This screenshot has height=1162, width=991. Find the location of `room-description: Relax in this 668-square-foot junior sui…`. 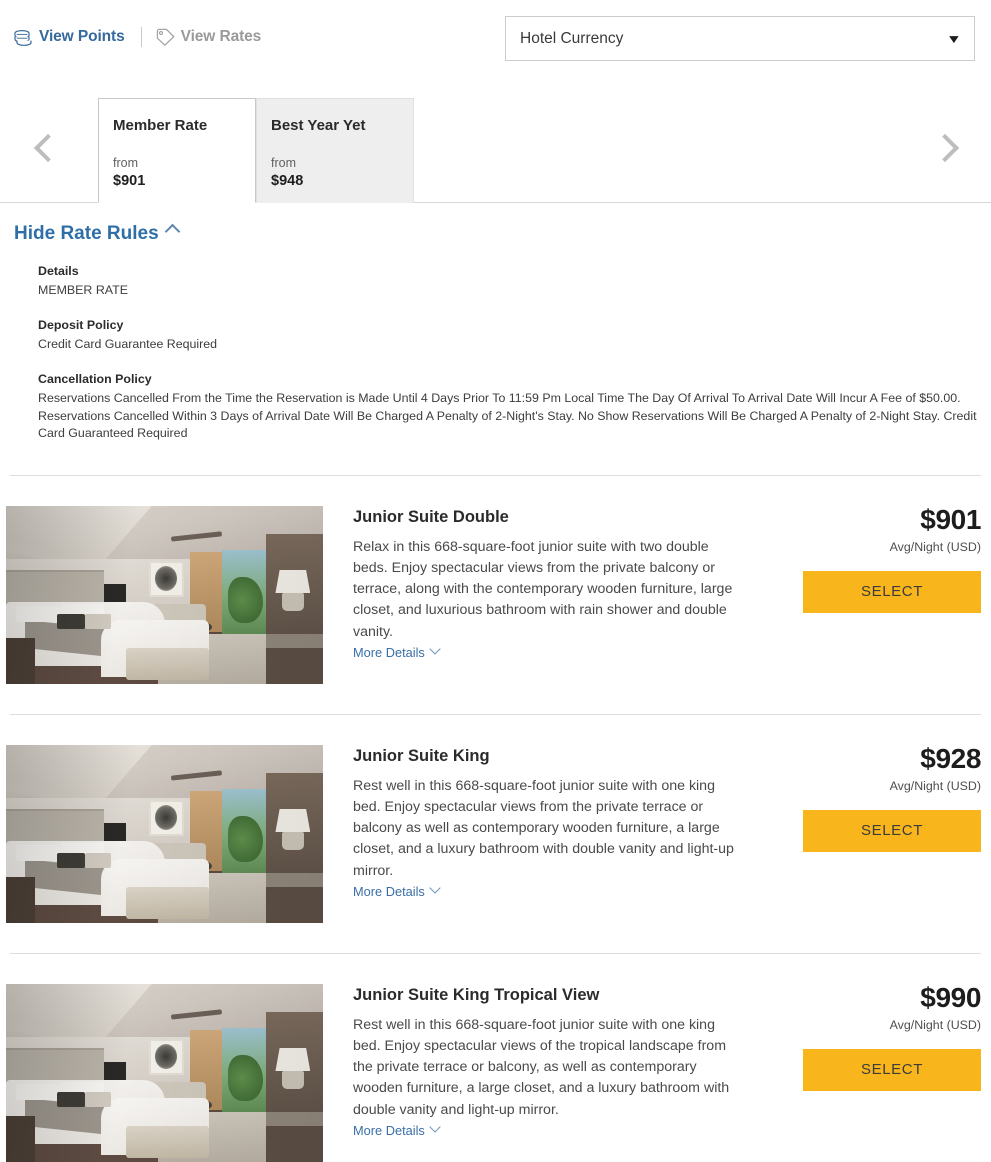

room-description: Relax in this 668-square-foot junior sui… is located at coordinates (543, 589).